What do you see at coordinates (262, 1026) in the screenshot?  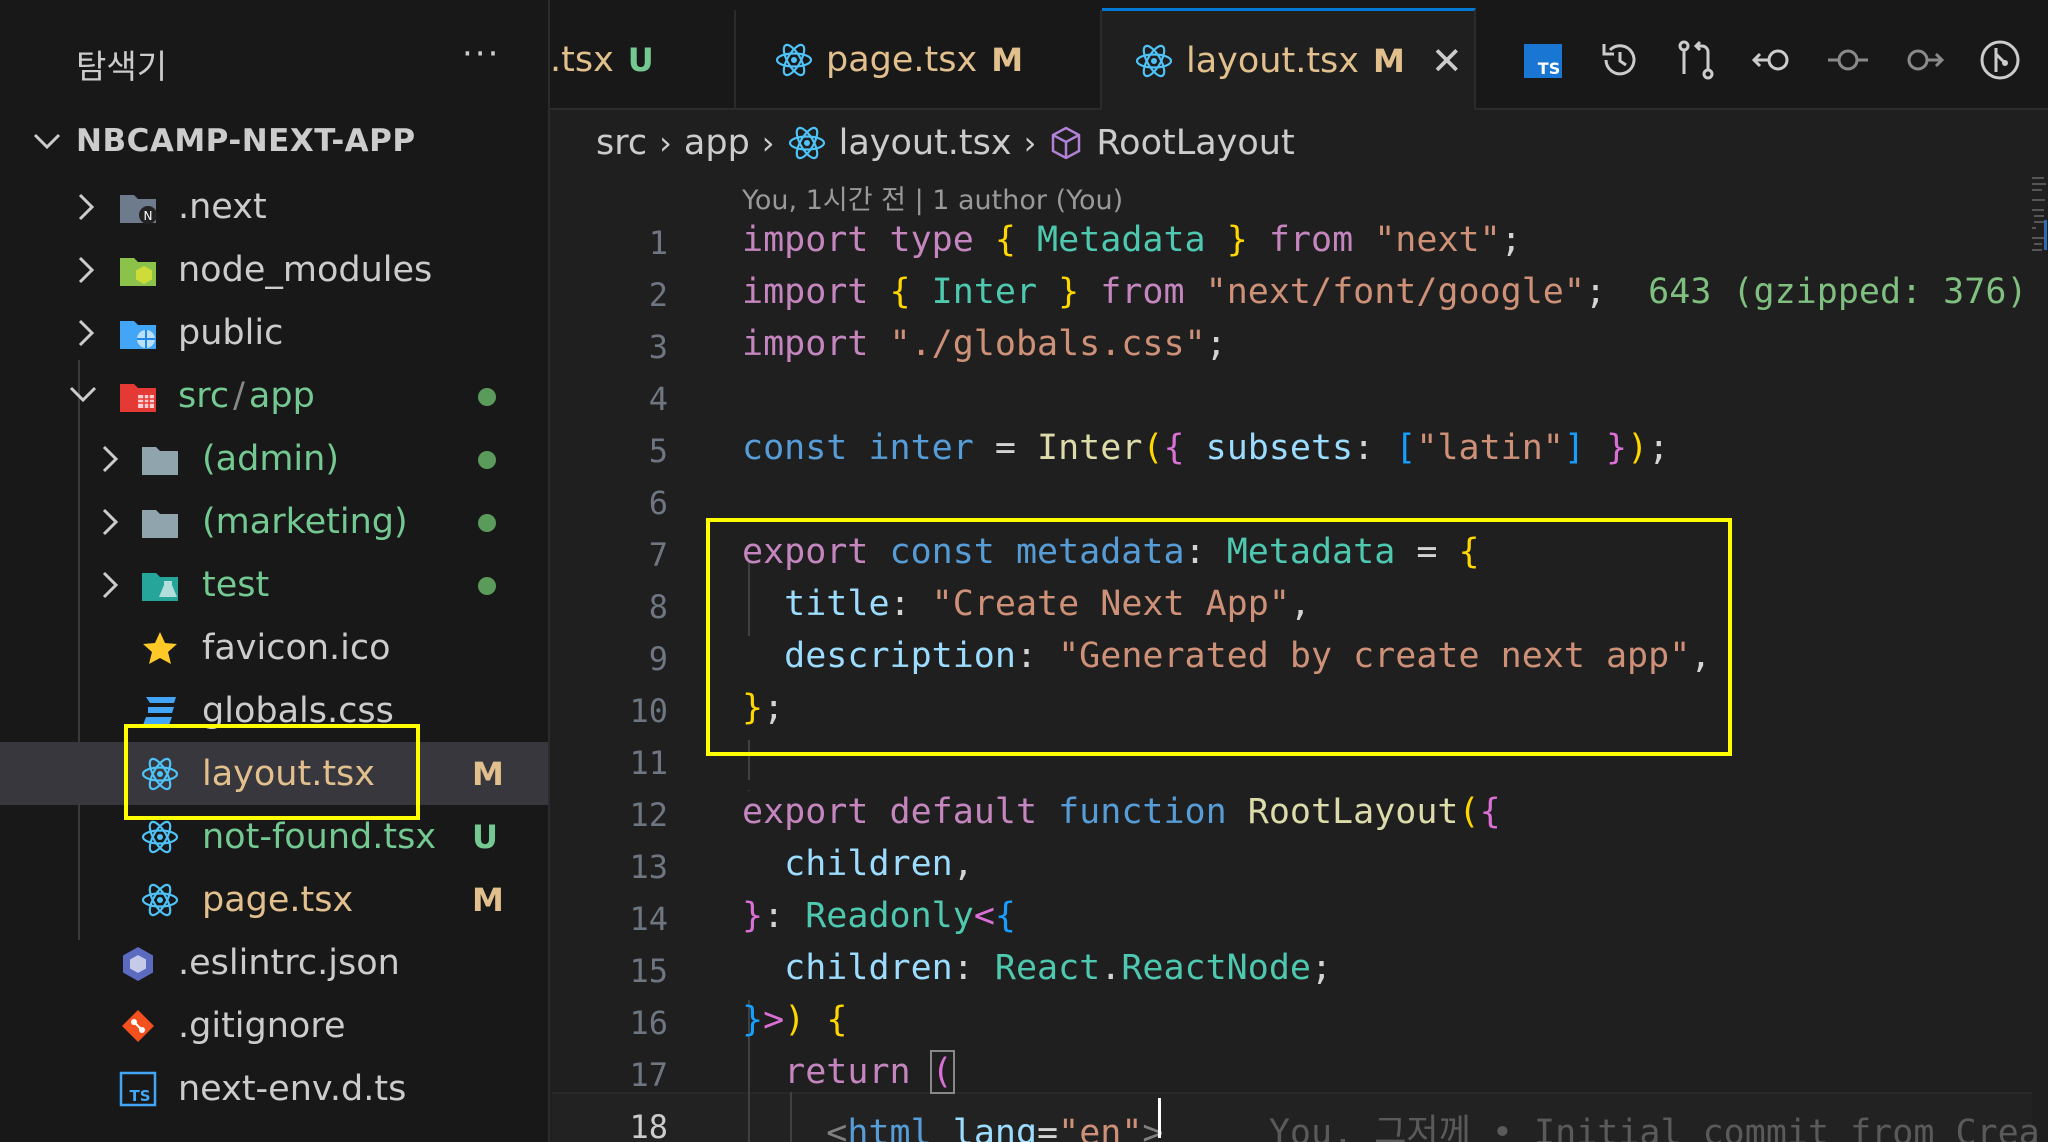 I see `tree-item-label: .gitignore` at bounding box center [262, 1026].